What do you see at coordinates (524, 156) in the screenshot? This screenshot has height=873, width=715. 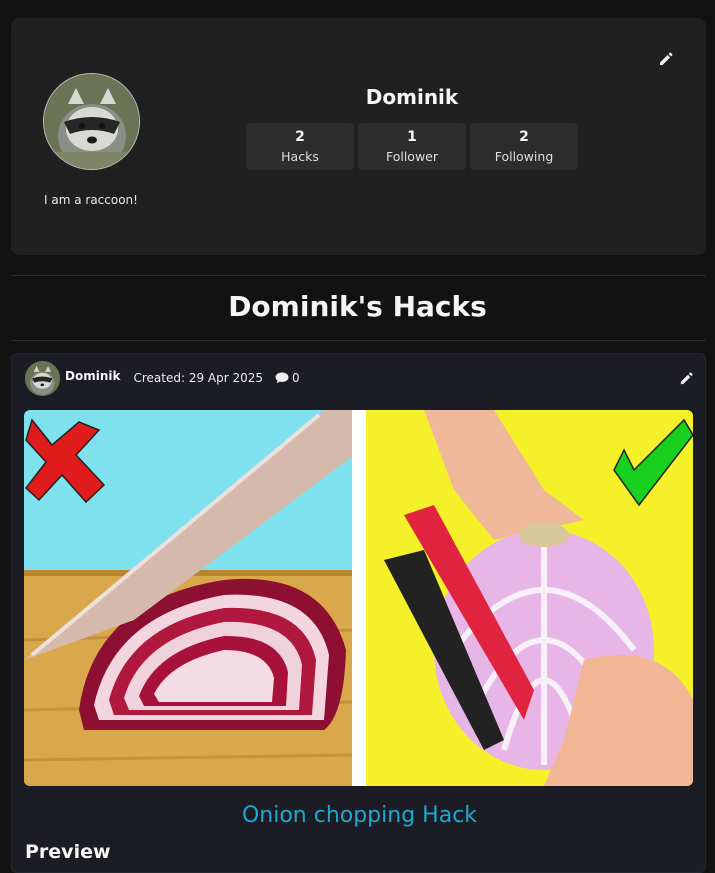 I see `stat-label: Following` at bounding box center [524, 156].